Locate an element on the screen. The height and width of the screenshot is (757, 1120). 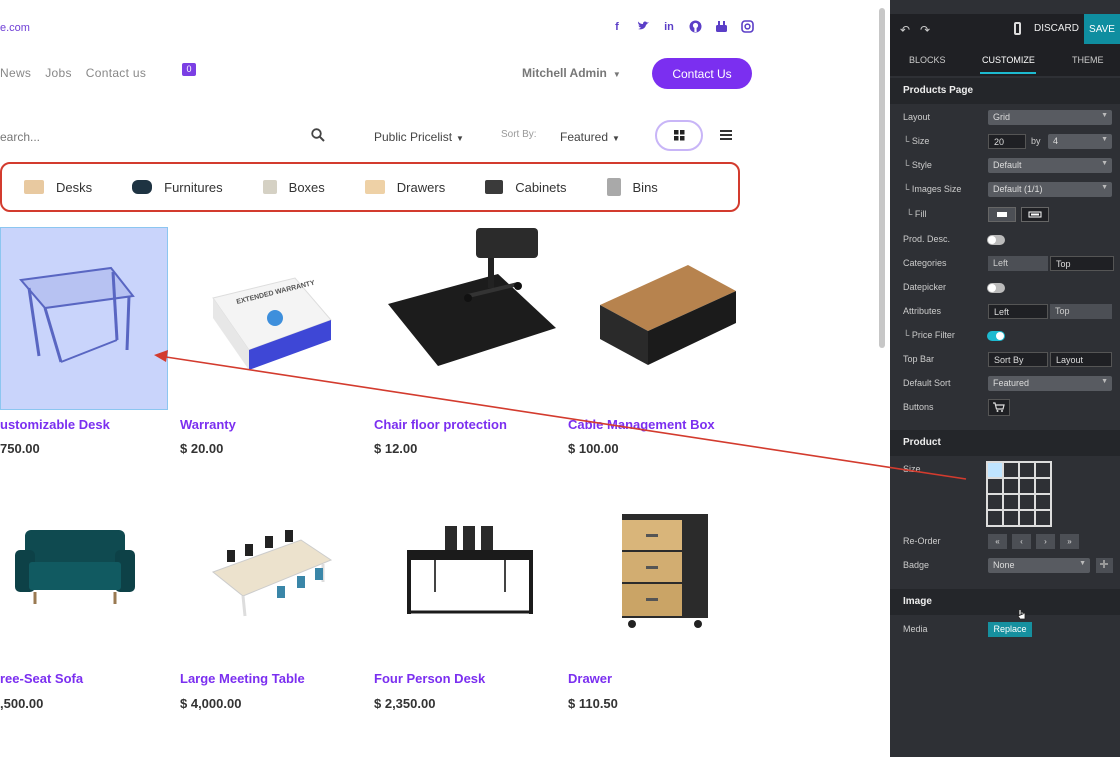
top-bar-layout-button: Layout is located at coordinates (1081, 359).